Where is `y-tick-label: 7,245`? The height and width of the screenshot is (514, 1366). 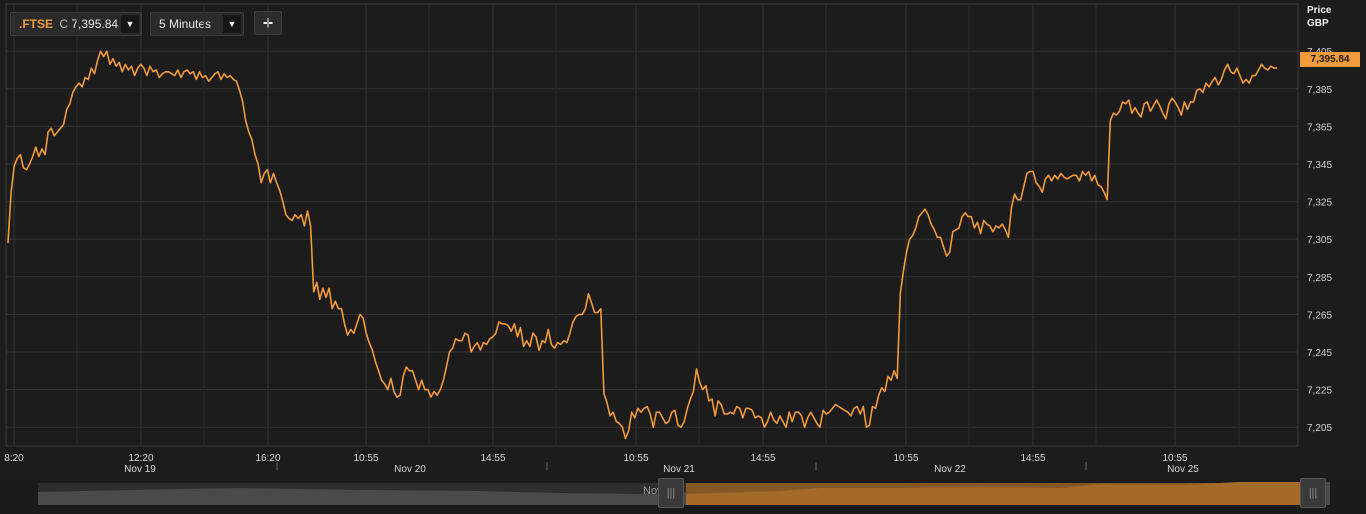 y-tick-label: 7,245 is located at coordinates (1319, 353).